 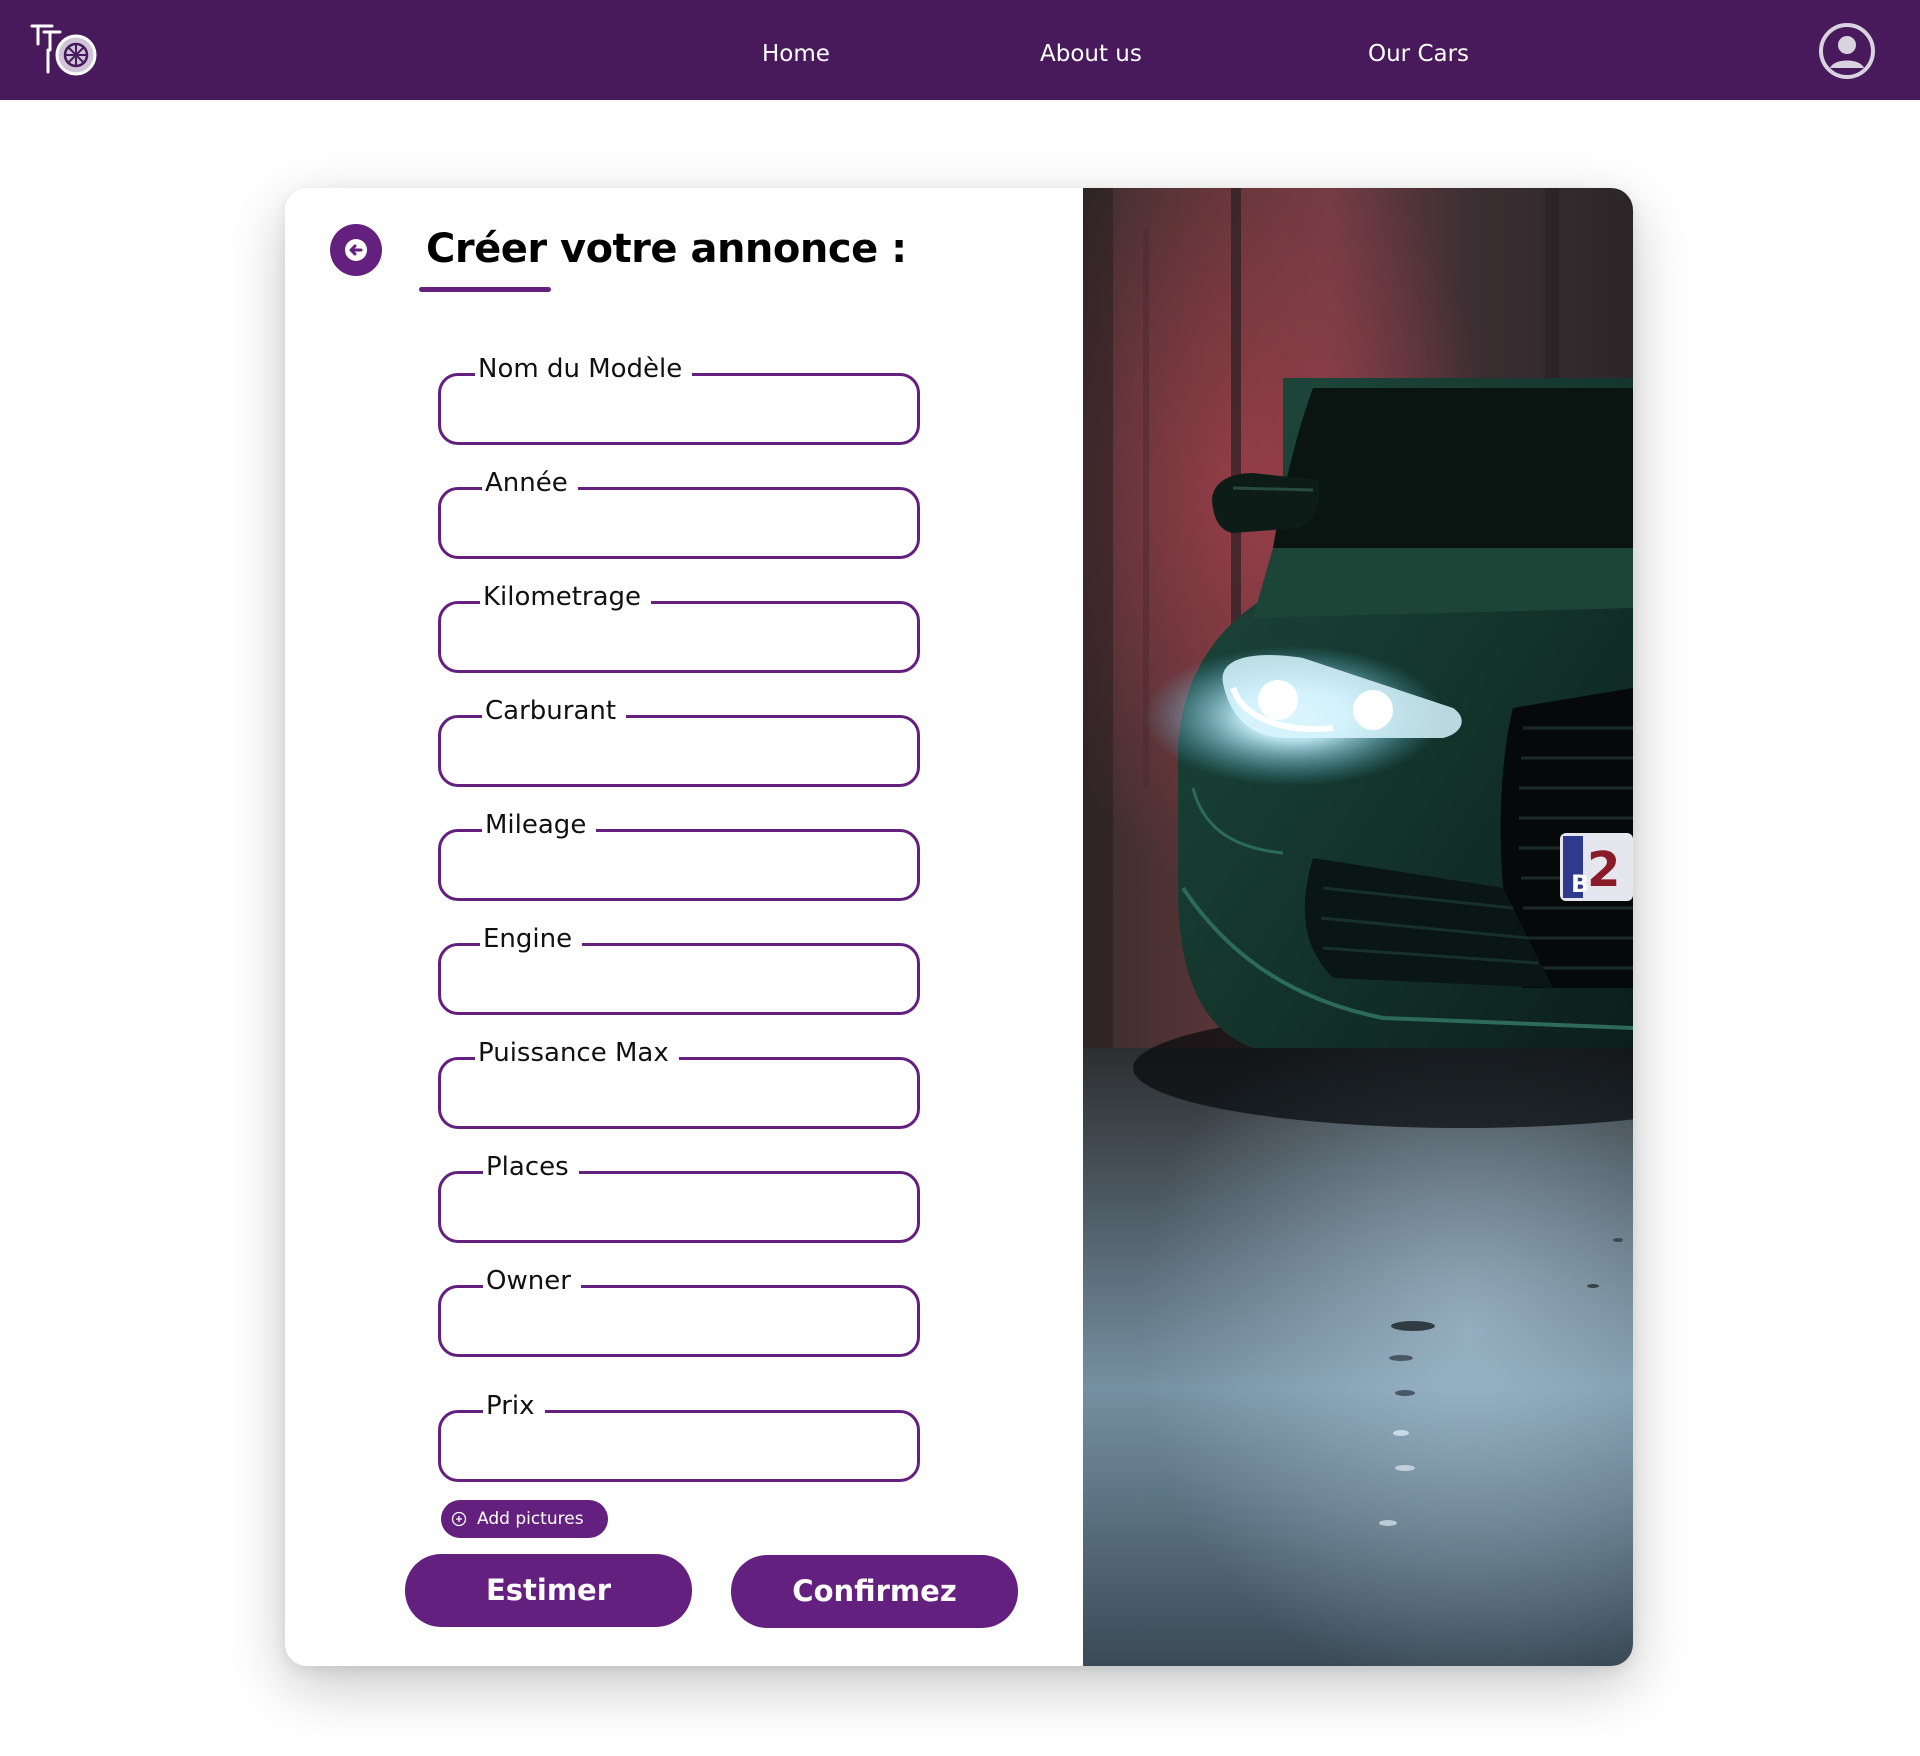 I want to click on field-annee: Année, so click(x=679, y=511).